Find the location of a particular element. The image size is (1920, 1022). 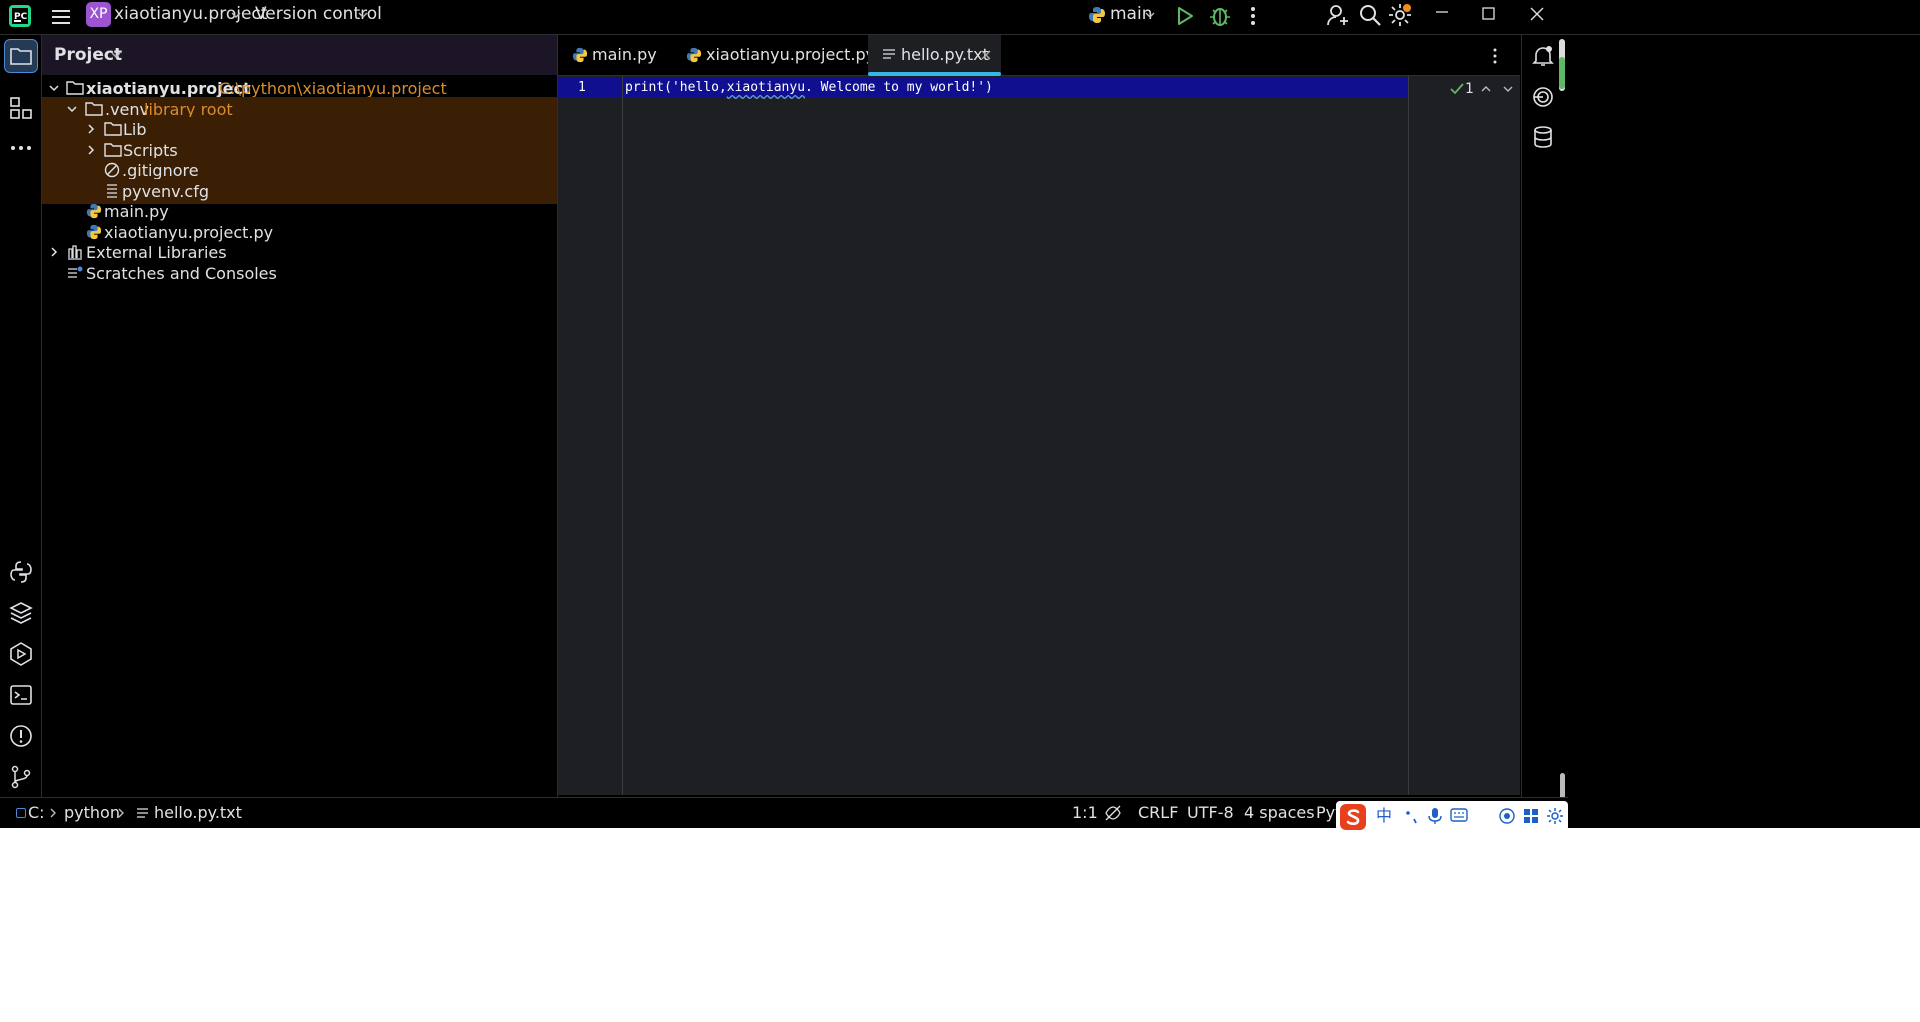

punctuation-mode-icon is located at coordinates (1412, 816).